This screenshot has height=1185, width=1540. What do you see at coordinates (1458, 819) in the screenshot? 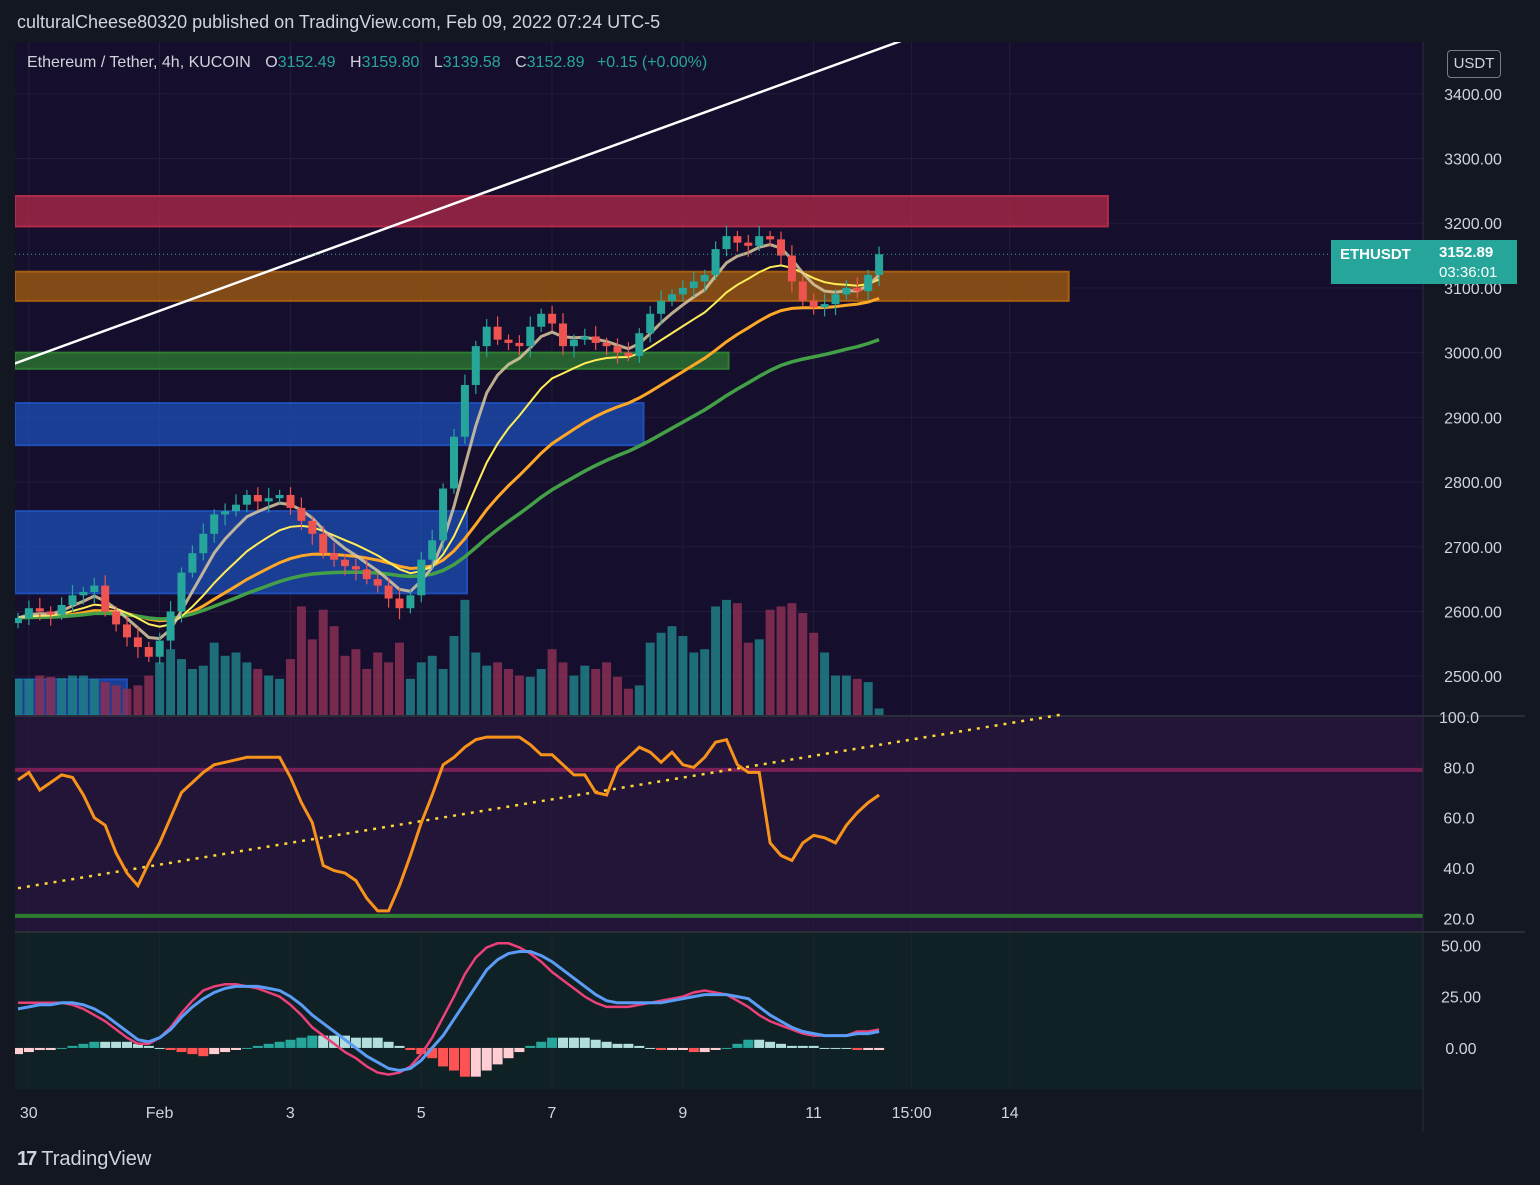
I see `rsi-axis-tick-label: 60.0` at bounding box center [1458, 819].